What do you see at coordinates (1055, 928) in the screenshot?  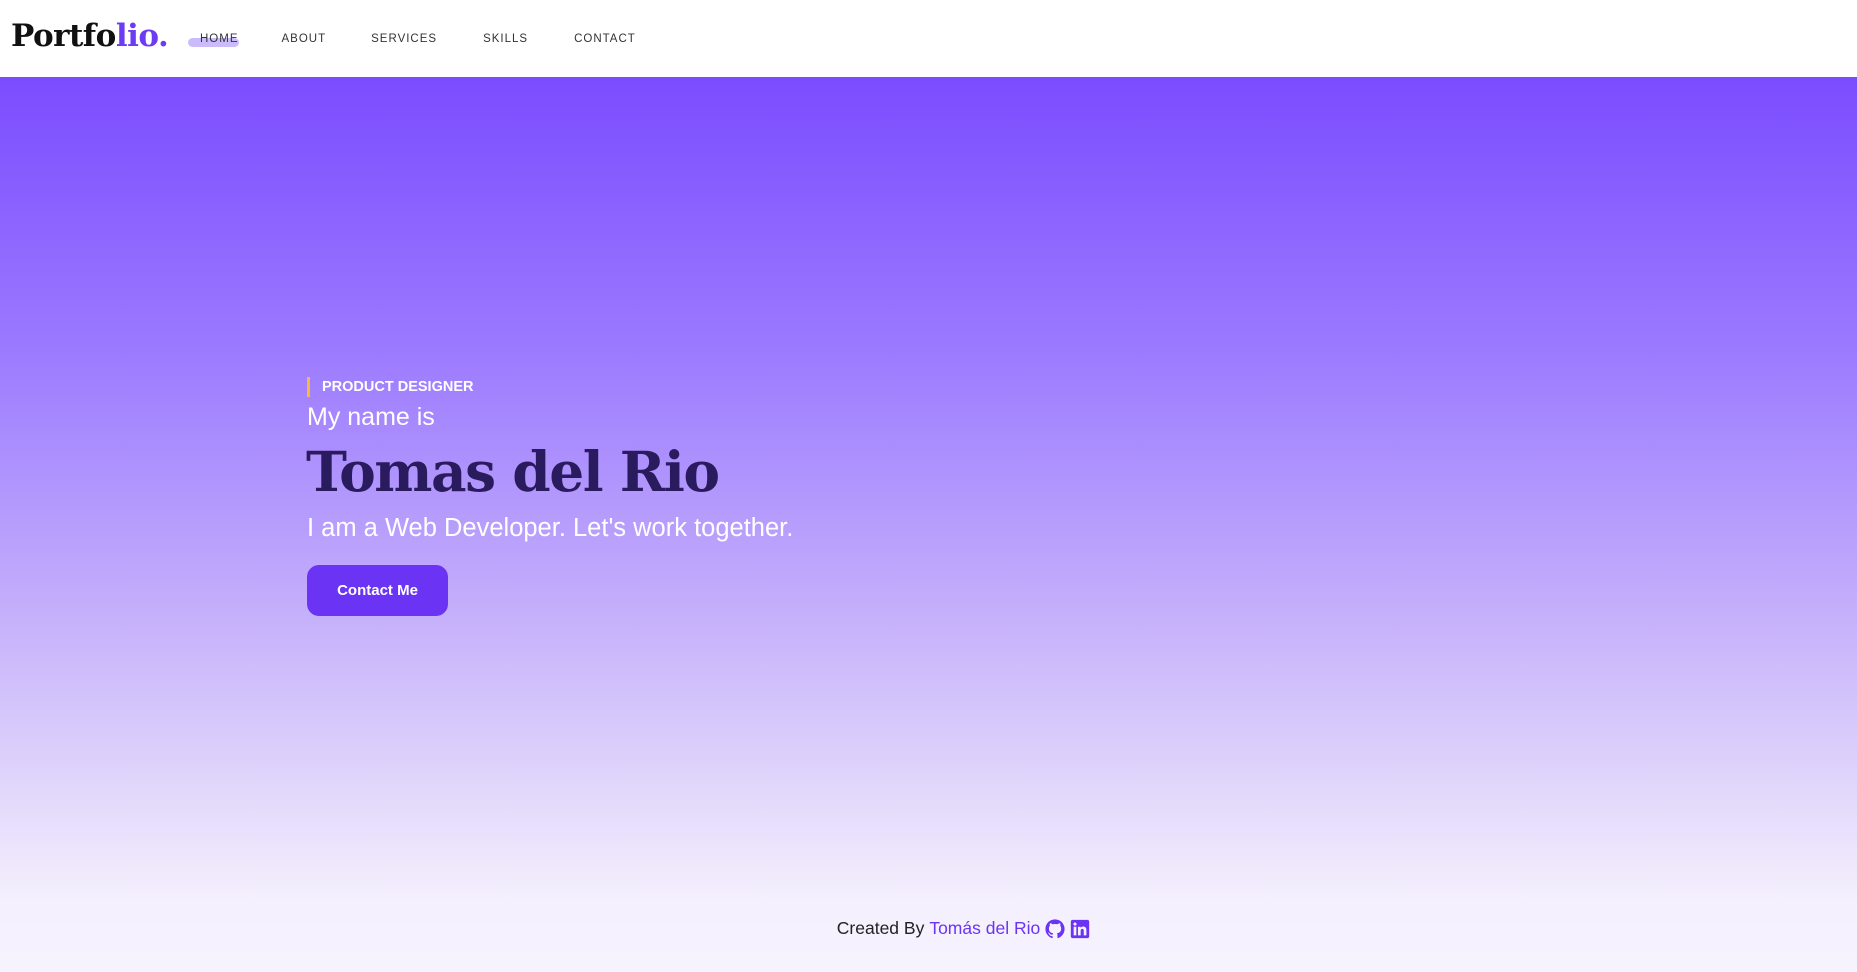 I see `github-icon` at bounding box center [1055, 928].